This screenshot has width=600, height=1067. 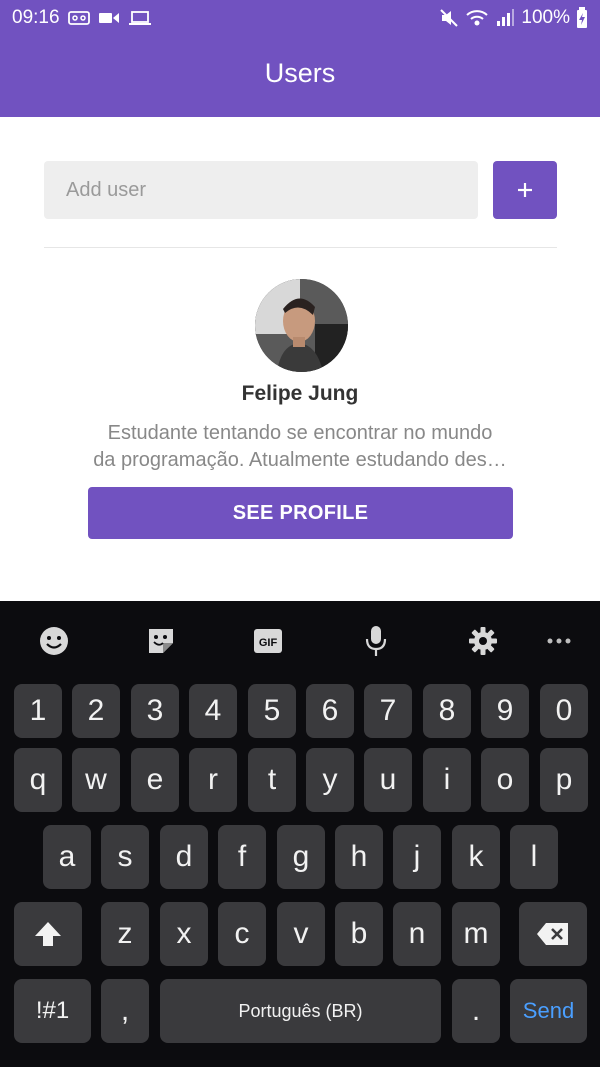 What do you see at coordinates (548, 1011) in the screenshot?
I see `send-key: Send` at bounding box center [548, 1011].